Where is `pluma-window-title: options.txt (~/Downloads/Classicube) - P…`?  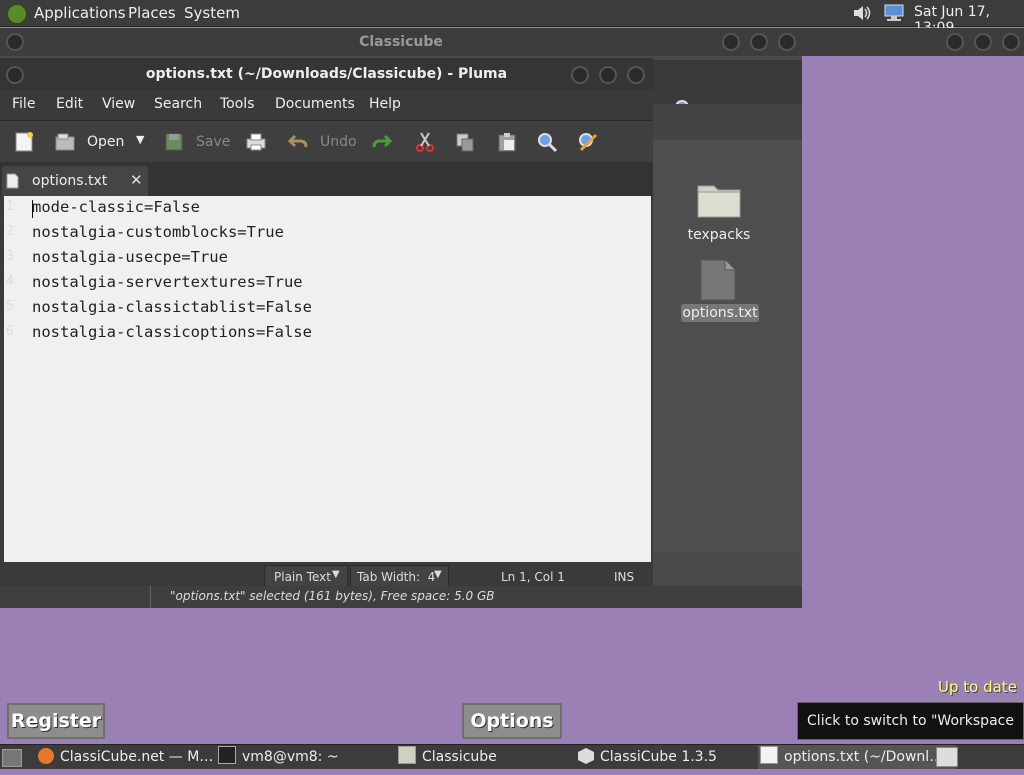
pluma-window-title: options.txt (~/Downloads/Classicube) - P… is located at coordinates (326, 74).